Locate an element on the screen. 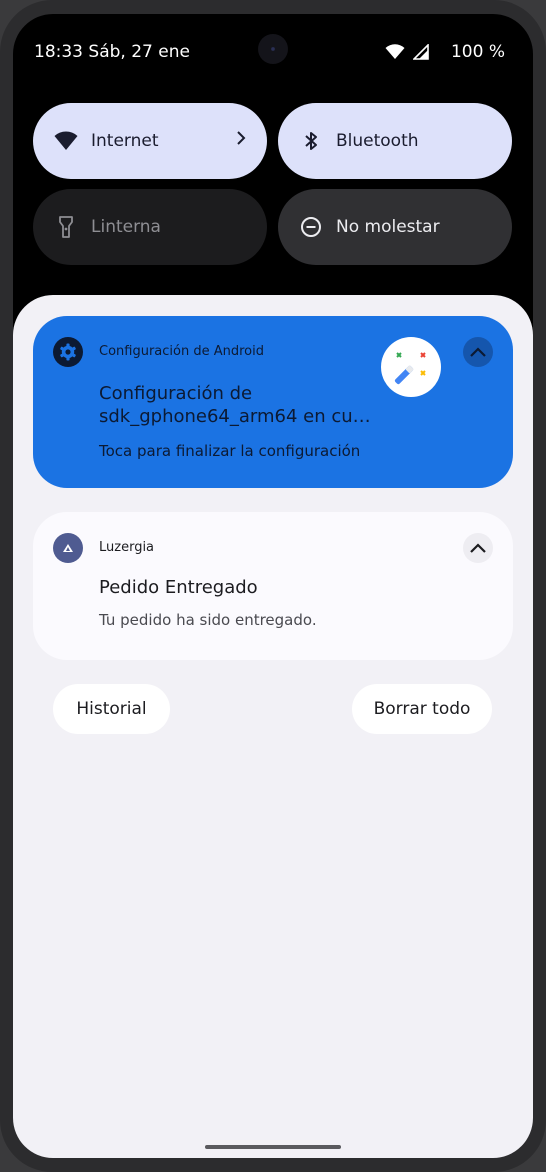 The image size is (546, 1172). tile-flashlight: Linterna is located at coordinates (150, 227).